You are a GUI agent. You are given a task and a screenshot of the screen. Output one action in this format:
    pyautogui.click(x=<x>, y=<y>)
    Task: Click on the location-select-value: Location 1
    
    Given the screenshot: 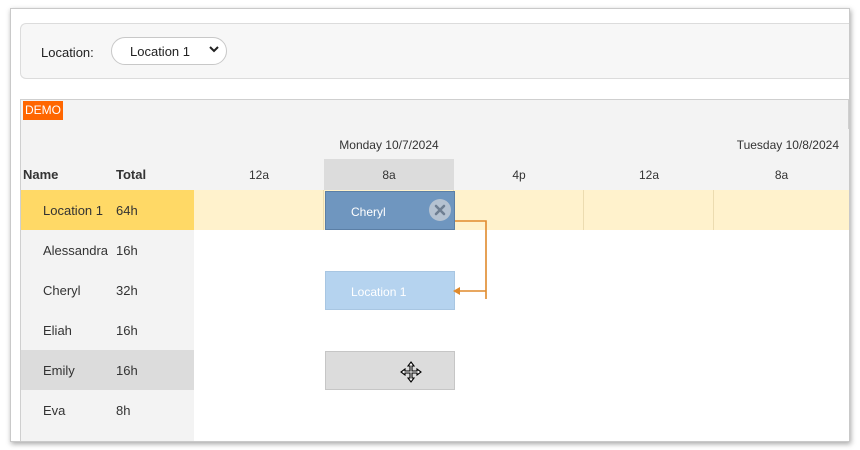 What is the action you would take?
    pyautogui.click(x=160, y=51)
    